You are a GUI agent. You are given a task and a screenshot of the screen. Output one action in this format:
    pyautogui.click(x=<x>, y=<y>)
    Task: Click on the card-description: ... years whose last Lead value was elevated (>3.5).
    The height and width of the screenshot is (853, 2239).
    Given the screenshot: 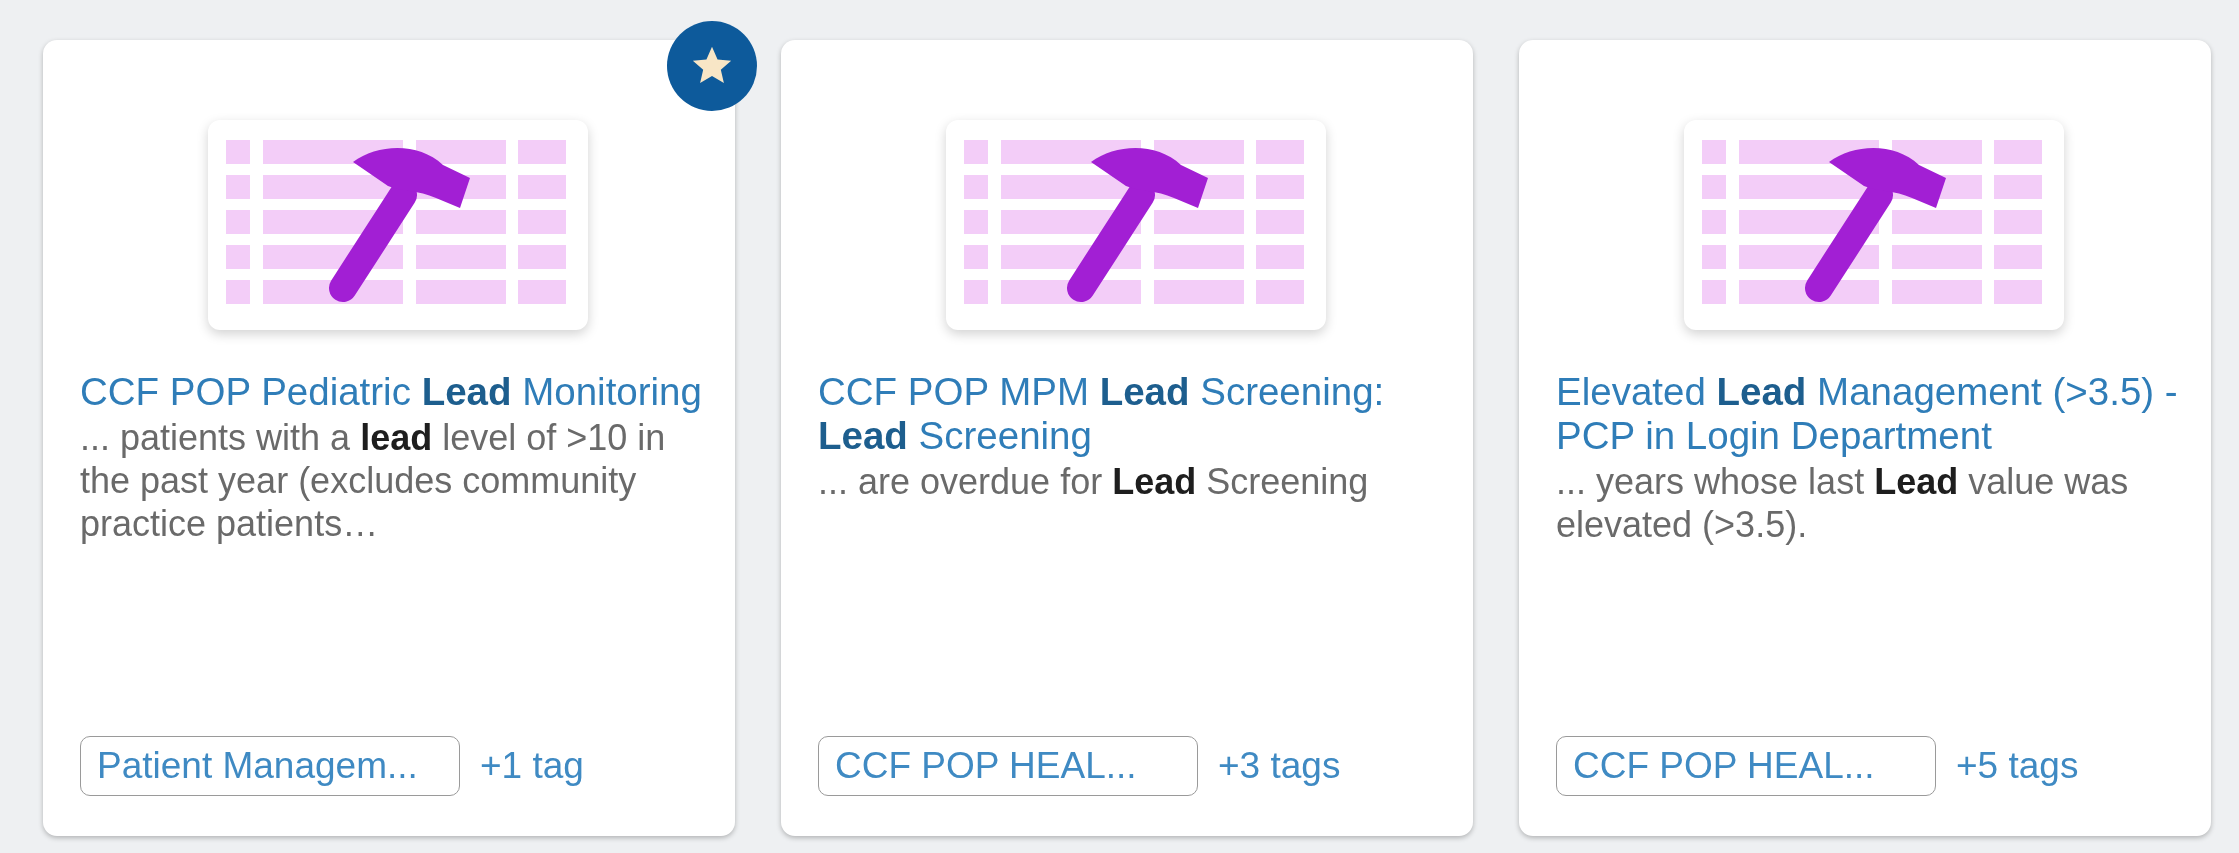 What is the action you would take?
    pyautogui.click(x=1843, y=503)
    